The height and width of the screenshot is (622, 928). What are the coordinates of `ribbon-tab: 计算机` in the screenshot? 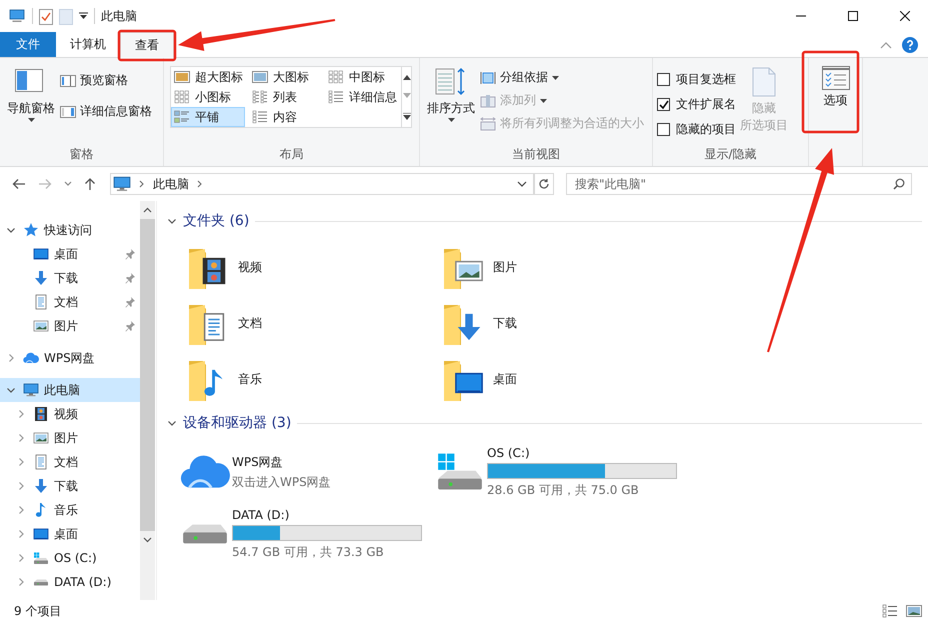 It's located at (88, 44).